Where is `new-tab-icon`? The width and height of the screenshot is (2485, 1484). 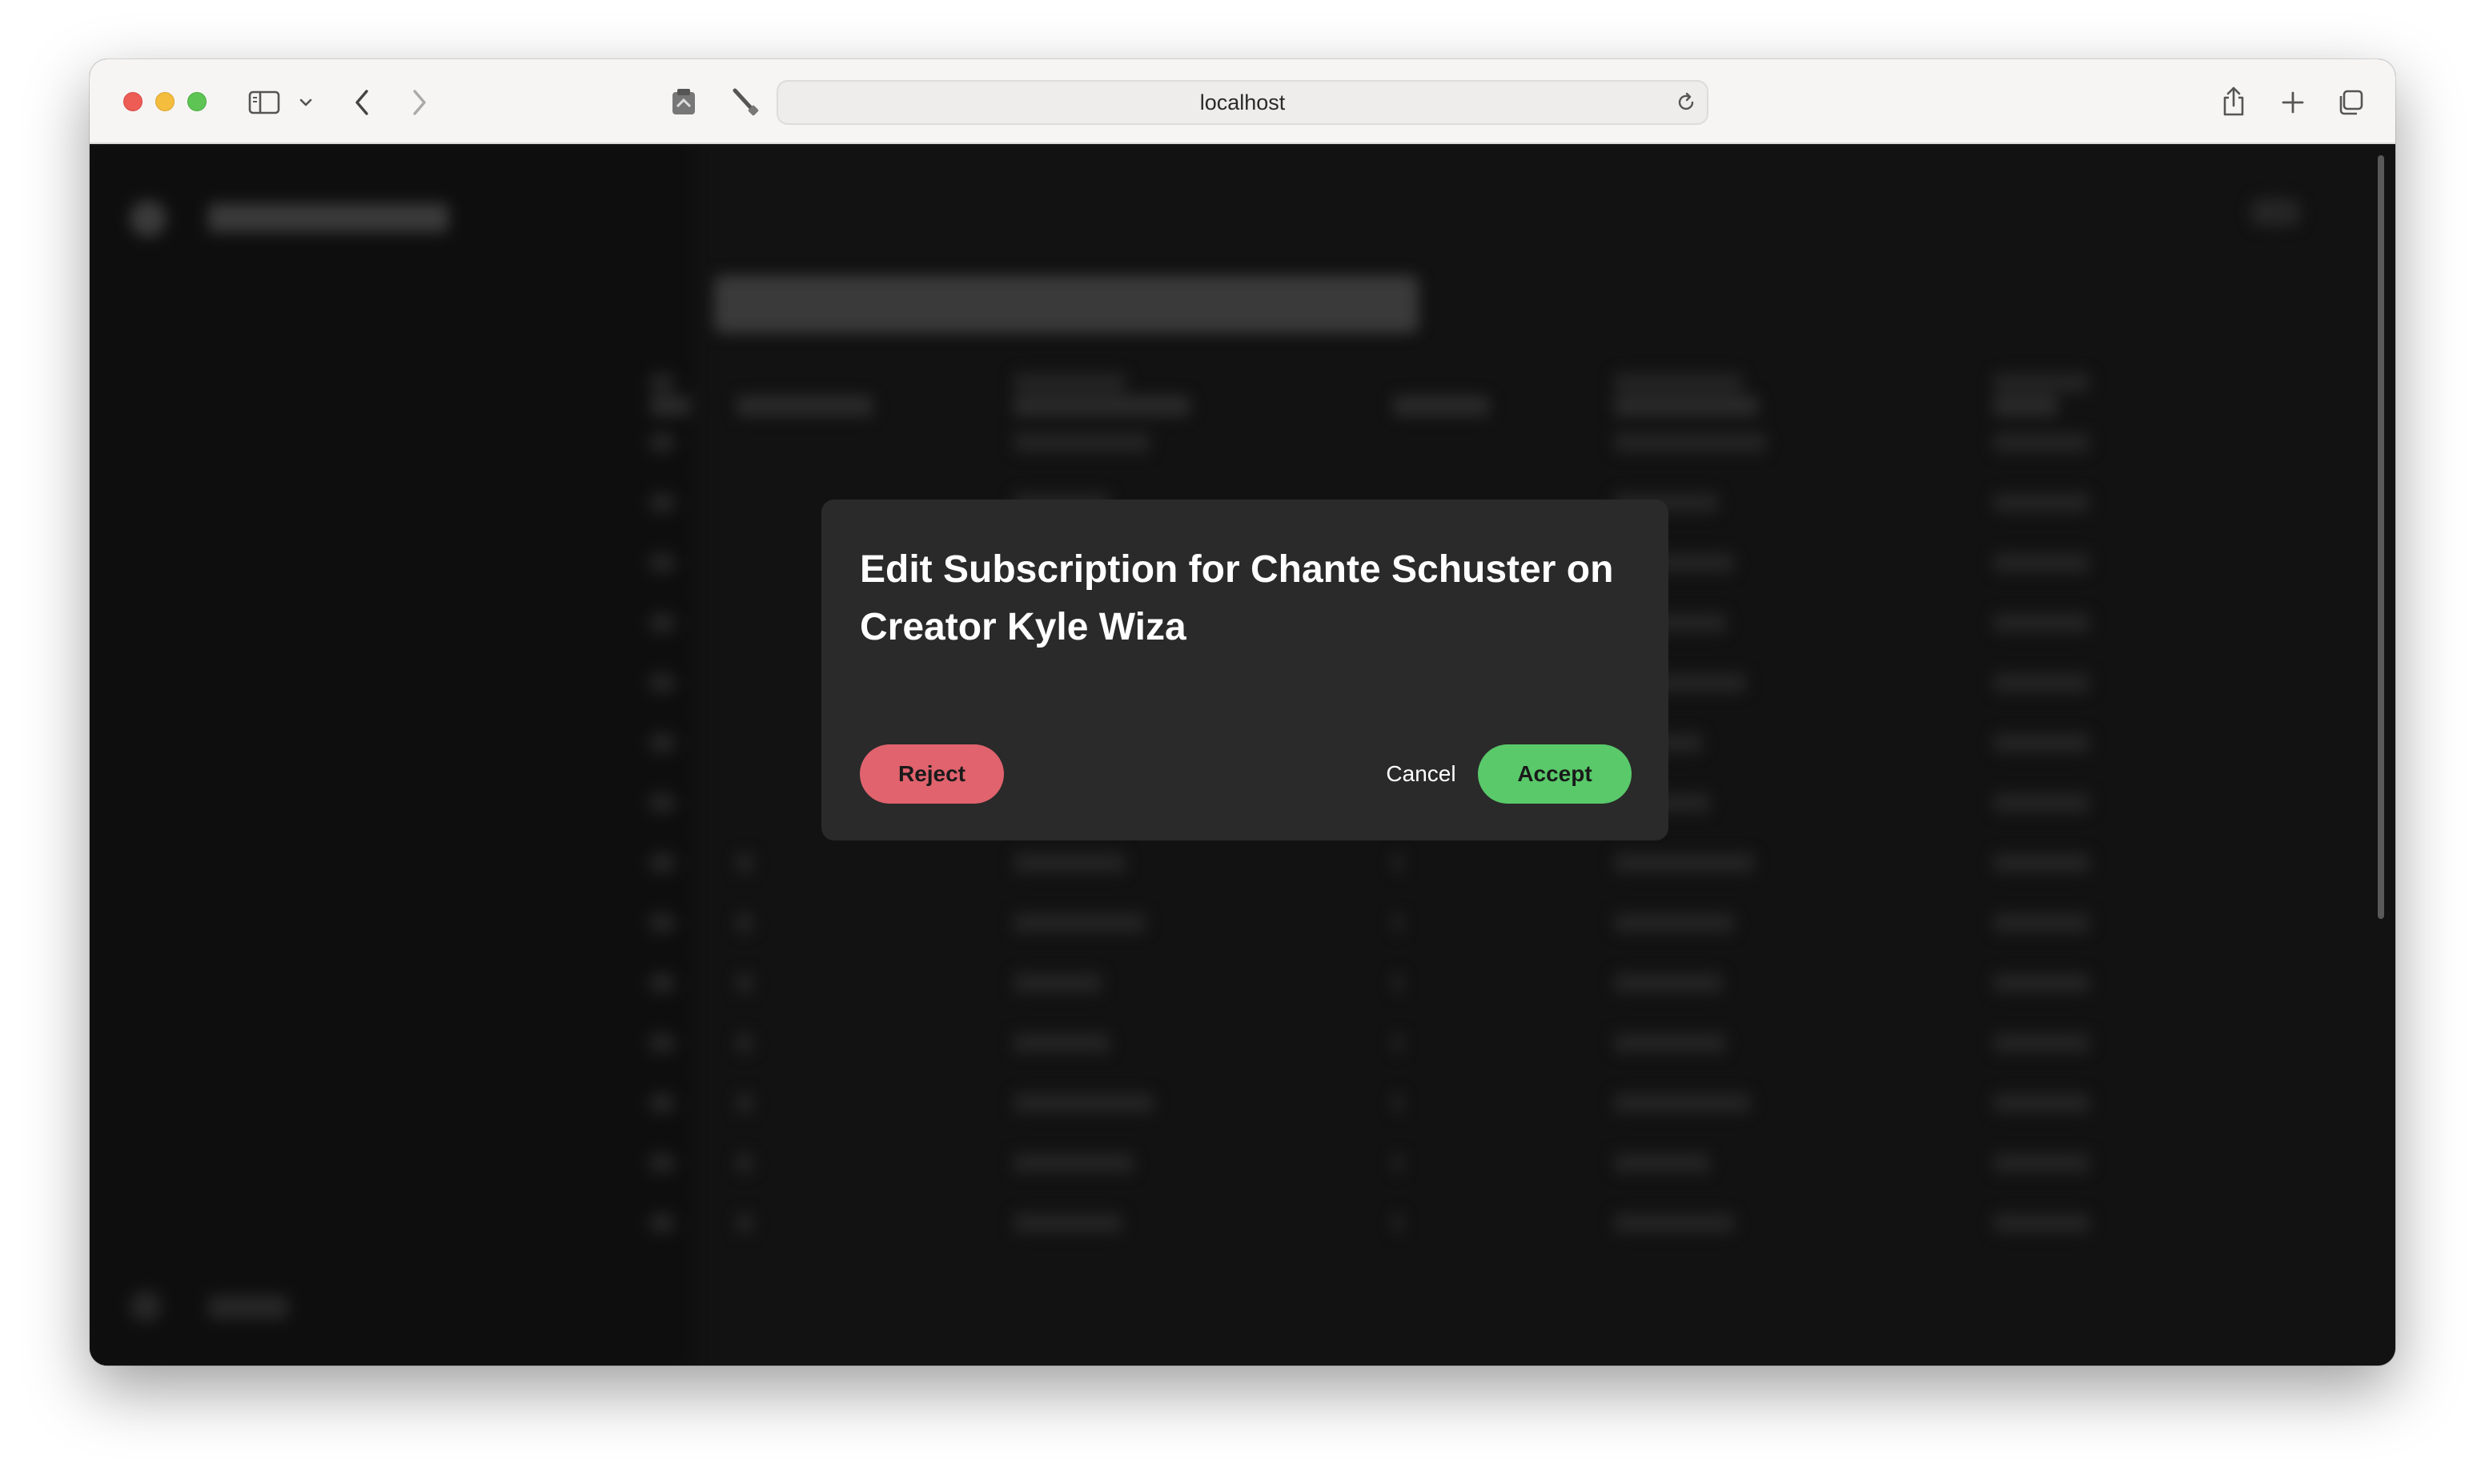
new-tab-icon is located at coordinates (2292, 102).